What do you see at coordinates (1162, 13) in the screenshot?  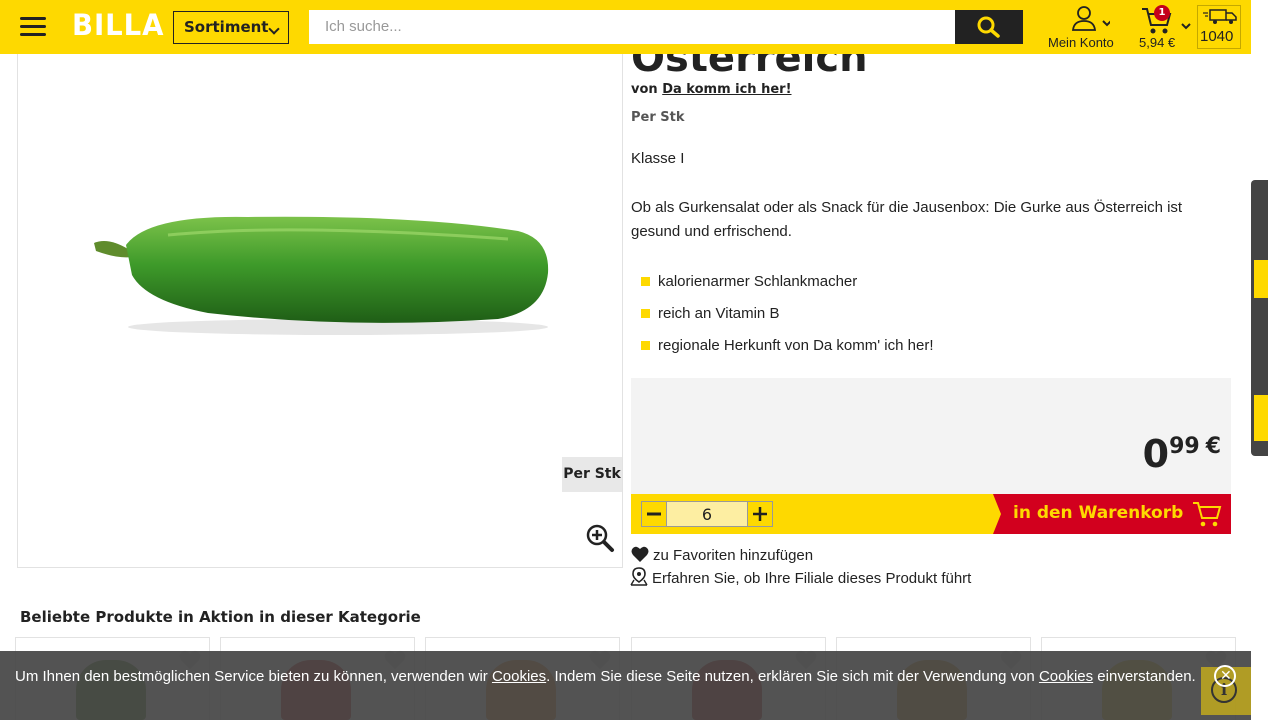 I see `cart-count-badge: 1` at bounding box center [1162, 13].